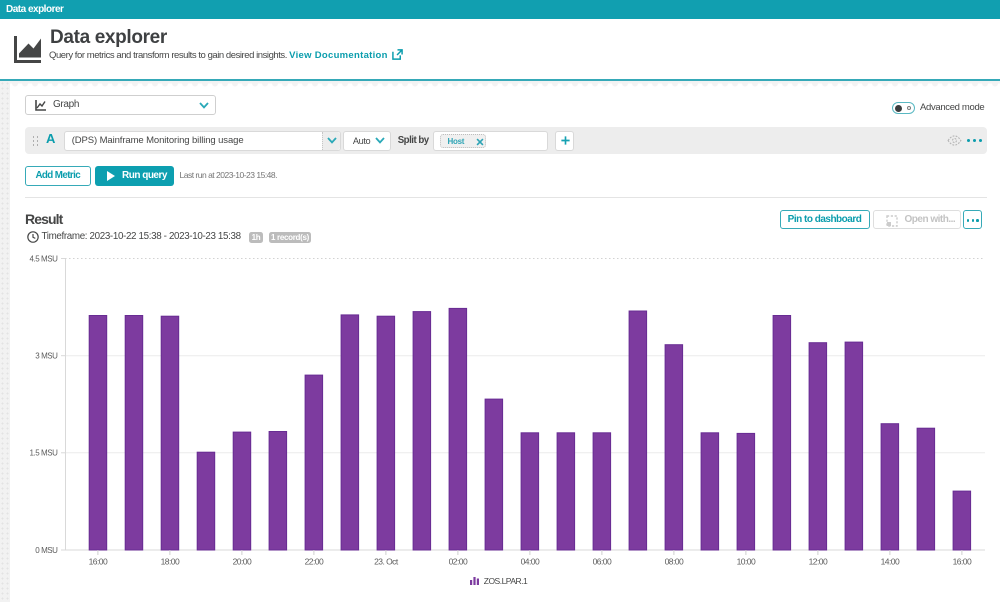  What do you see at coordinates (46, 550) in the screenshot?
I see `svg-text: 0 MSU` at bounding box center [46, 550].